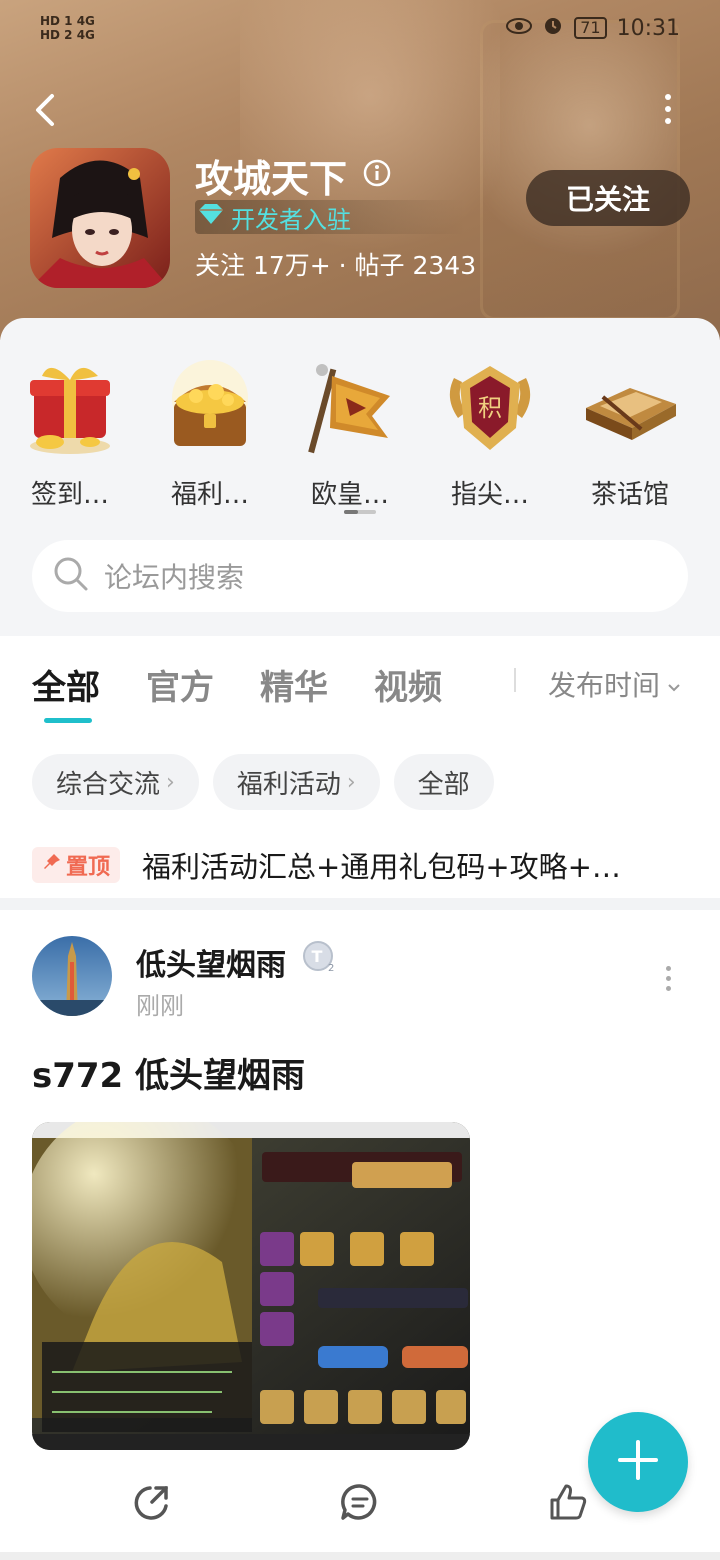 The width and height of the screenshot is (720, 1560). What do you see at coordinates (331, 968) in the screenshot?
I see `svg-text: 2` at bounding box center [331, 968].